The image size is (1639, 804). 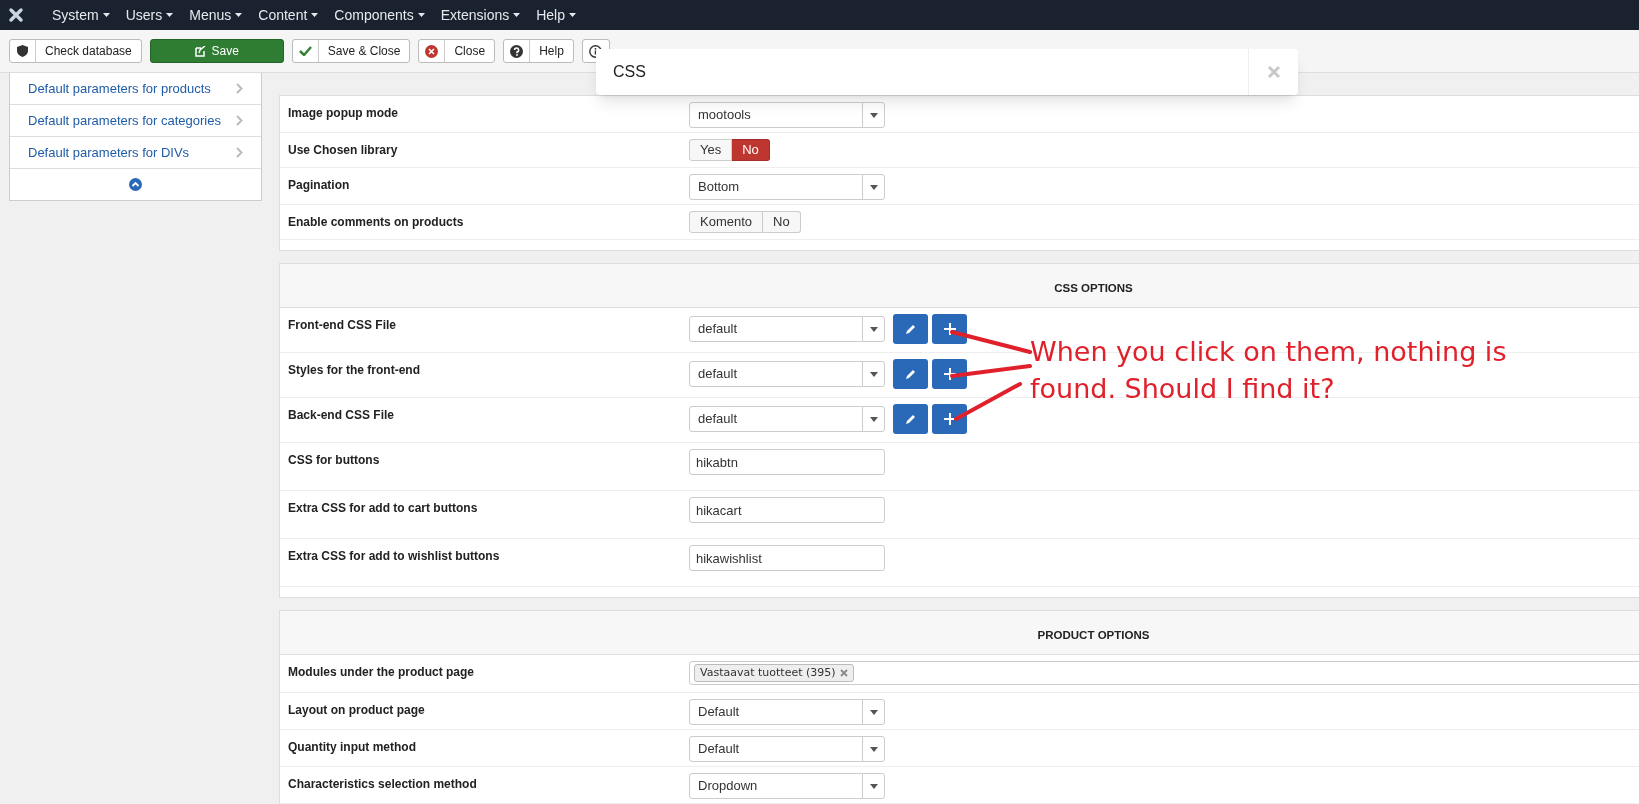 I want to click on field-label: Characteristics selection method, so click(x=383, y=784).